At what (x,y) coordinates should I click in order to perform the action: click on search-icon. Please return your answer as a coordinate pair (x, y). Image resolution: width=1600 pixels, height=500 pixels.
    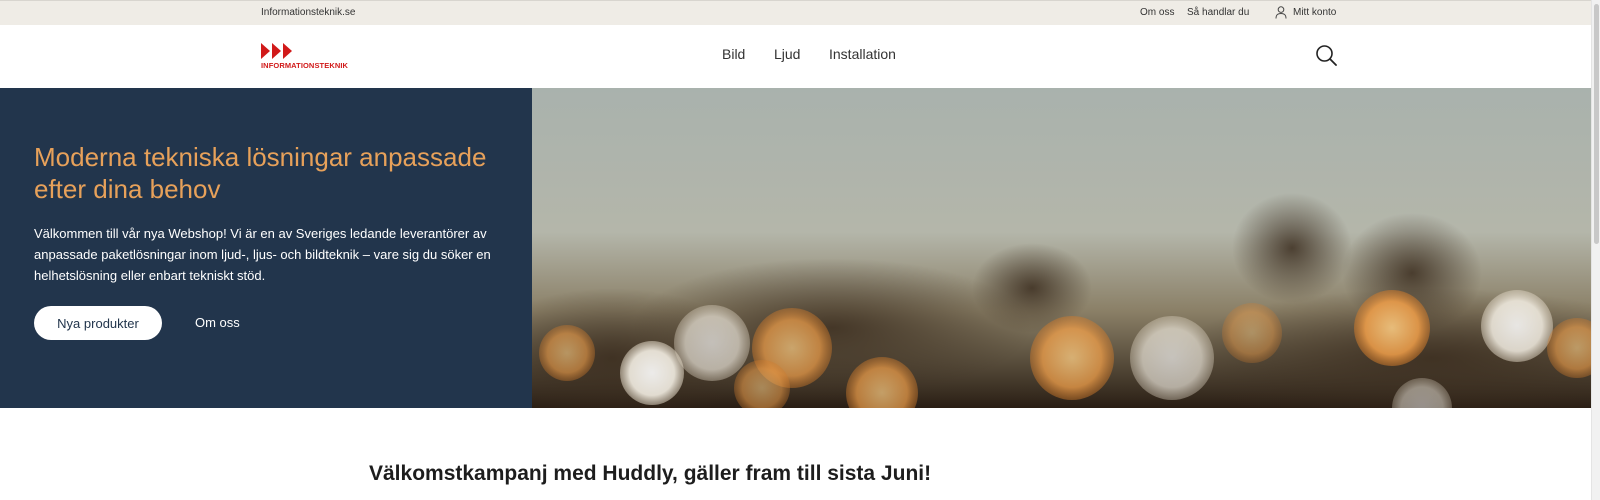
    Looking at the image, I should click on (1326, 55).